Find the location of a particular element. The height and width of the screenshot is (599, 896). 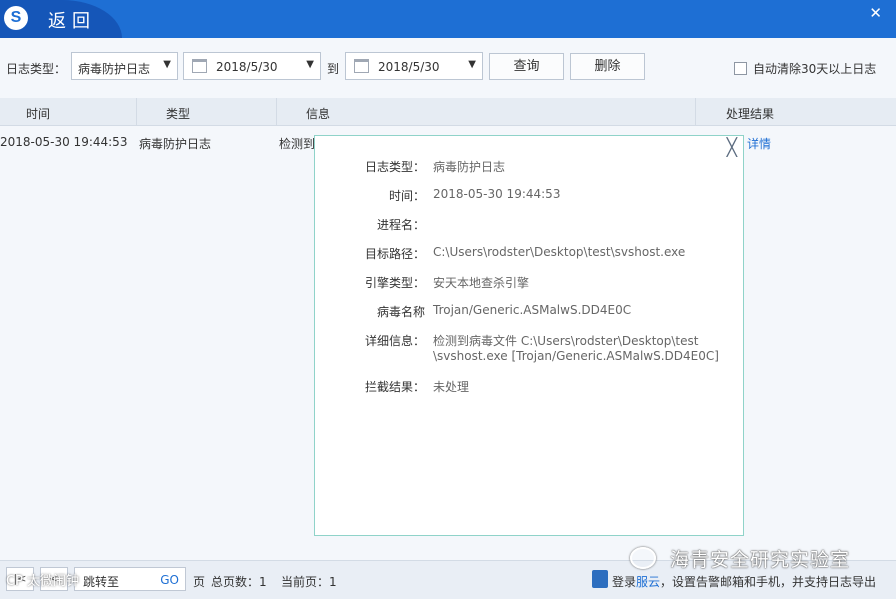

field-label-process: 进程名： is located at coordinates (400, 225).